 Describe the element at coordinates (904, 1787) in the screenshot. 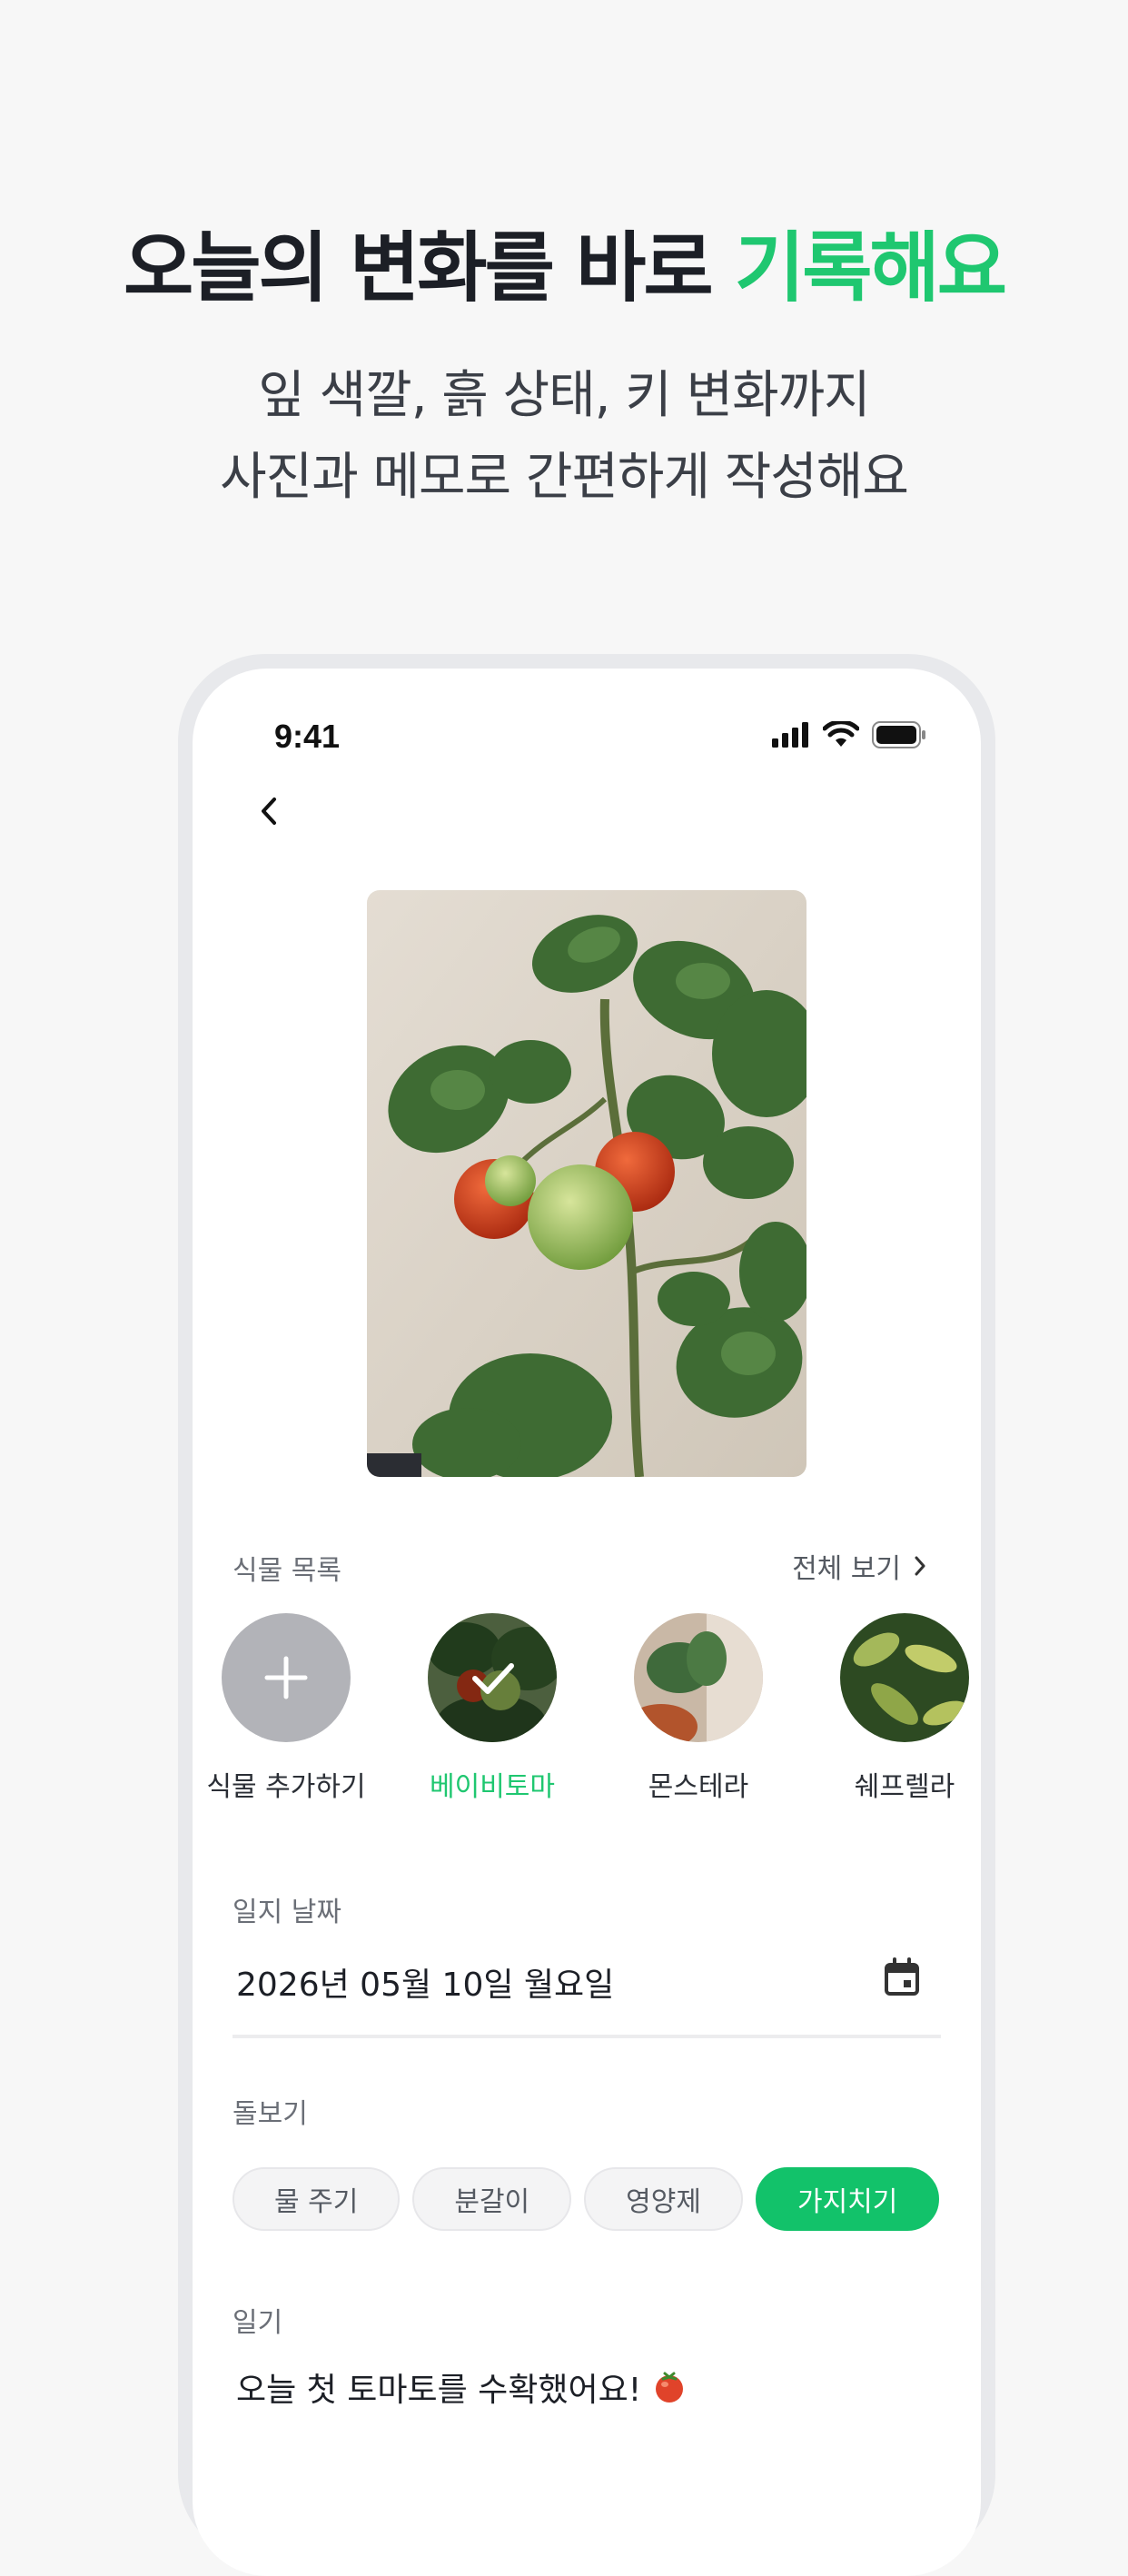

I see `plant-name: 쉐프렐라` at that location.